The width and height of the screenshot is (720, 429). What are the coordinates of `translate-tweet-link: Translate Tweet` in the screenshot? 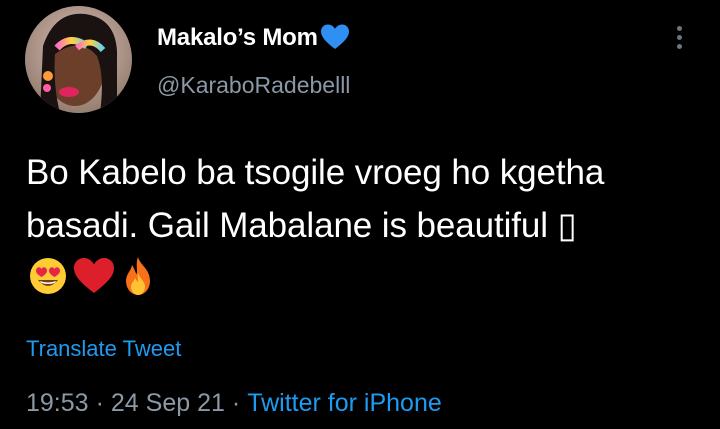 It's located at (103, 349).